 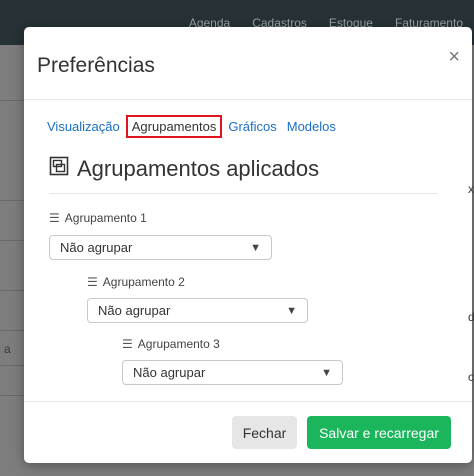 What do you see at coordinates (160, 247) in the screenshot?
I see `group-1-select: Não agrupar ▼` at bounding box center [160, 247].